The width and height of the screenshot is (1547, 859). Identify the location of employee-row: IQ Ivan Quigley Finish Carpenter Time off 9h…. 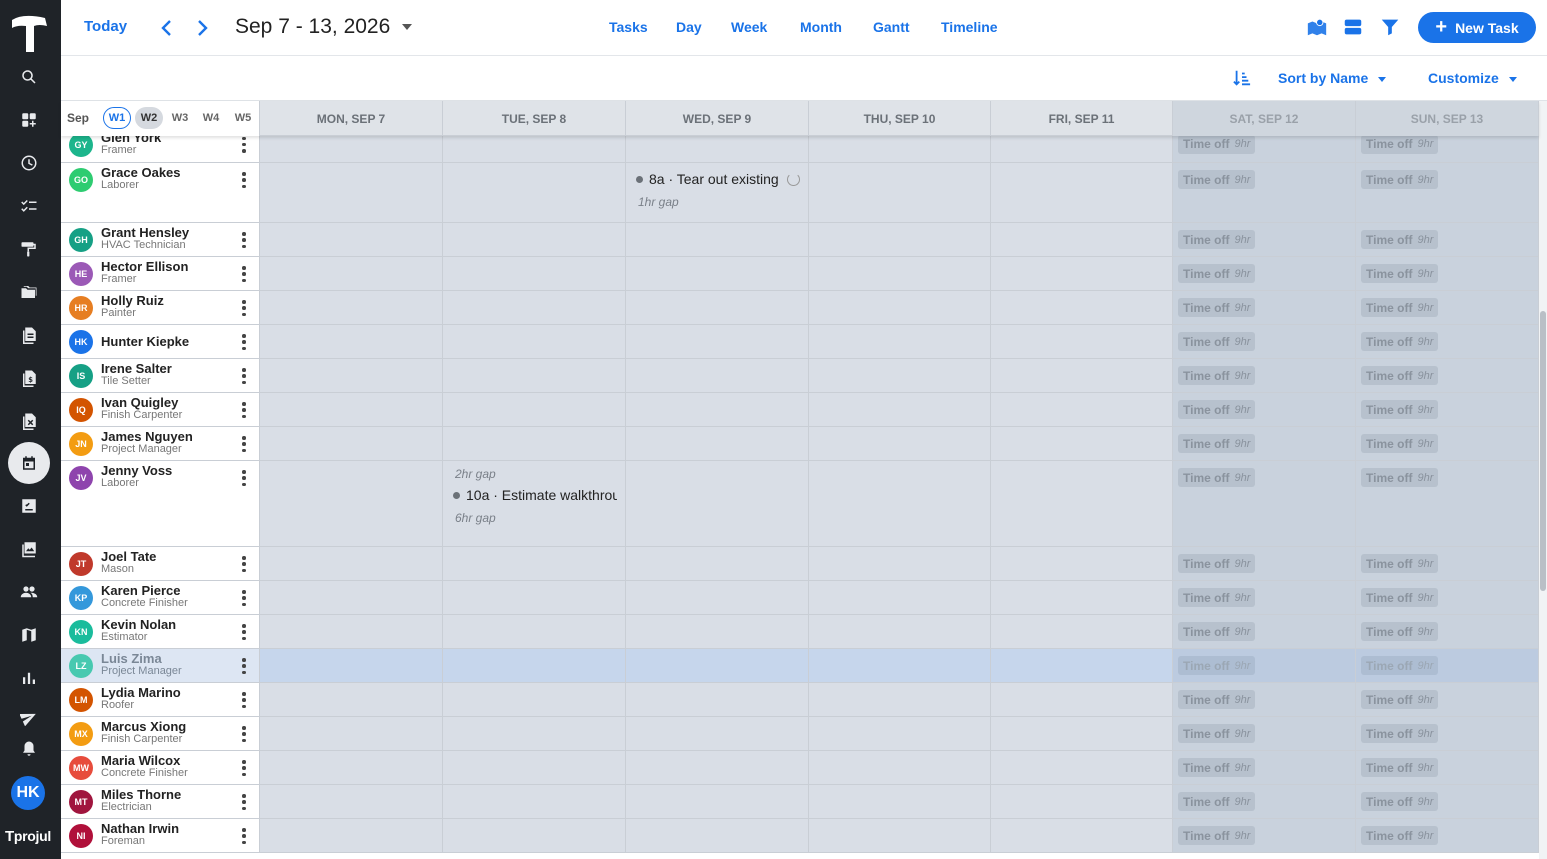
(800, 410).